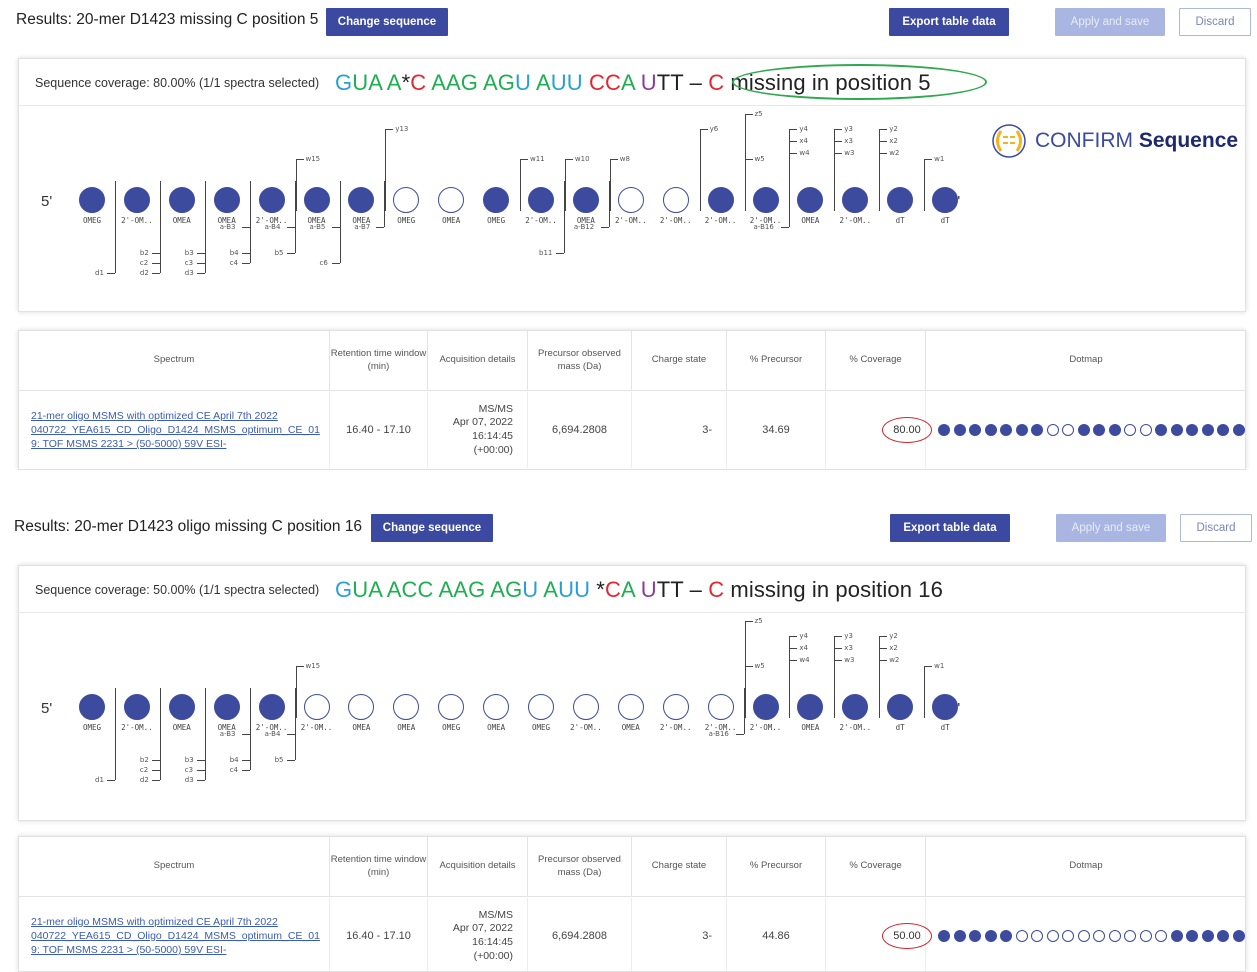 This screenshot has height=972, width=1257. Describe the element at coordinates (612, 589) in the screenshot. I see `sequence-segment: C` at that location.